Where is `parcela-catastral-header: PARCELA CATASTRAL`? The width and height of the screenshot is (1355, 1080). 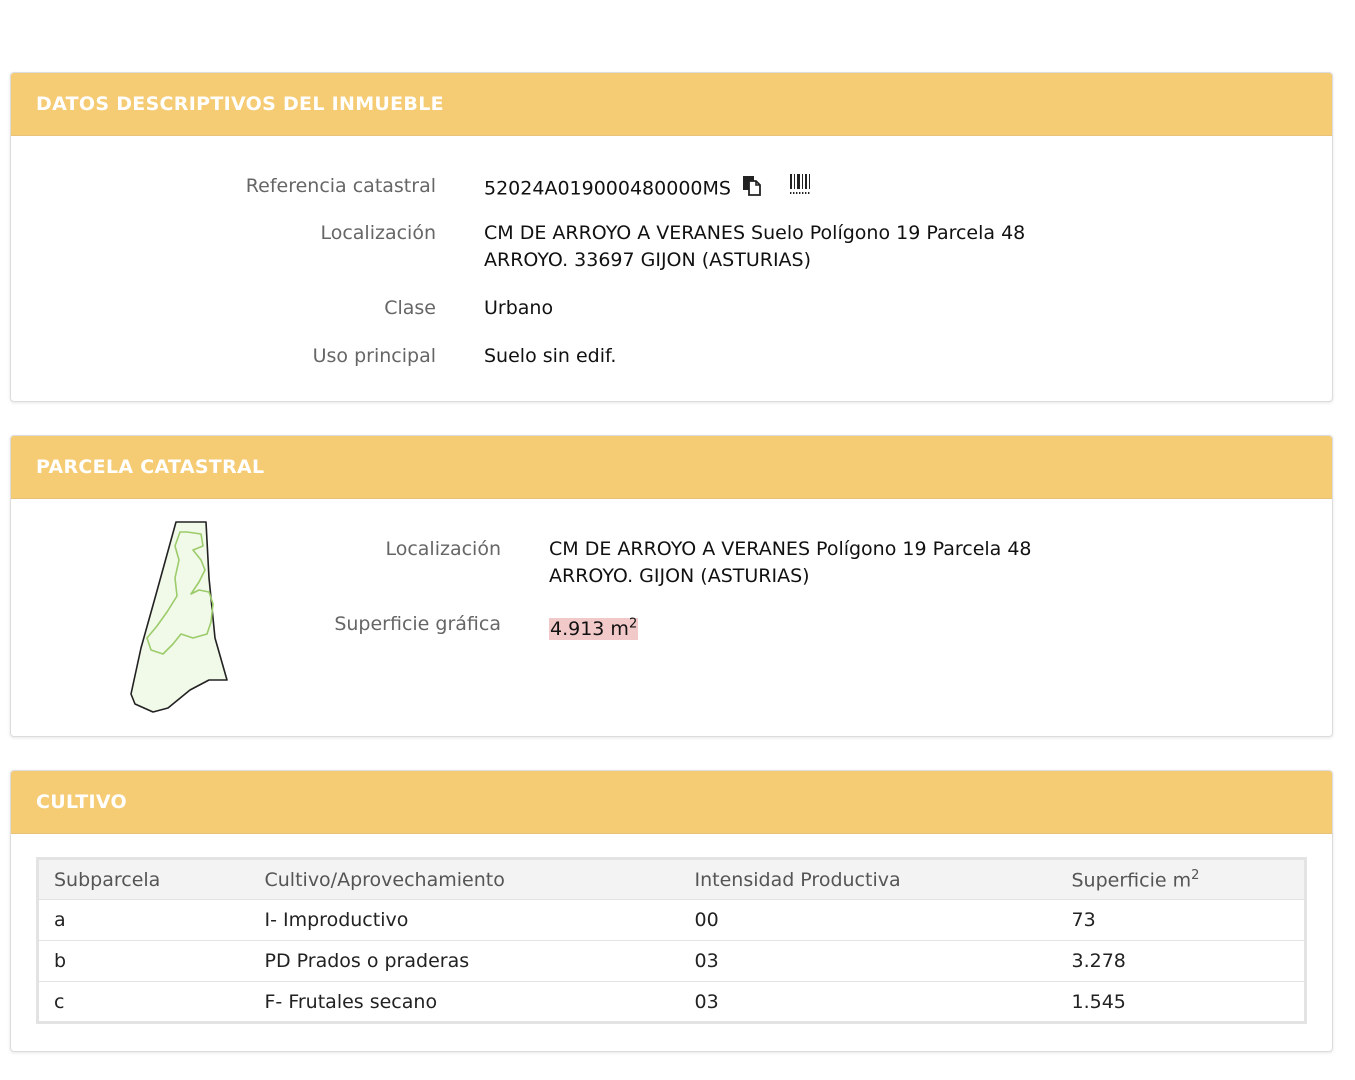
parcela-catastral-header: PARCELA CATASTRAL is located at coordinates (671, 467).